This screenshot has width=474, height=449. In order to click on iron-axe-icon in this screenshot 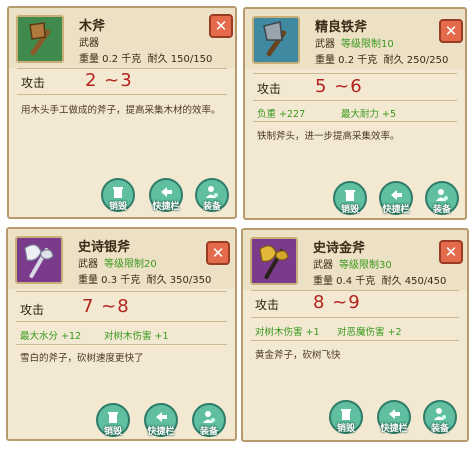, I will do `click(275, 39)`.